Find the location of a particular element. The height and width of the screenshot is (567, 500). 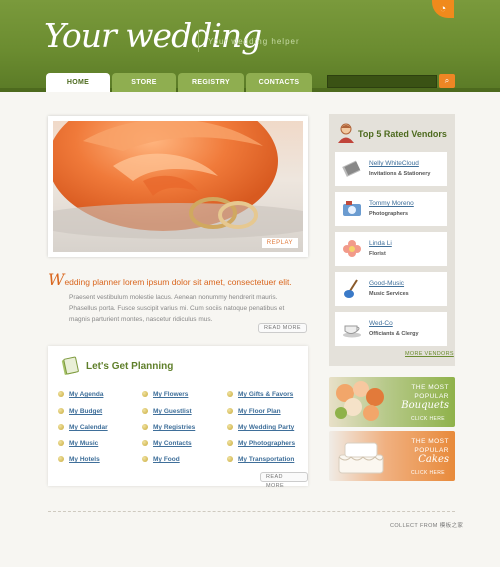

tab-contacts: CONTACTS is located at coordinates (279, 83).